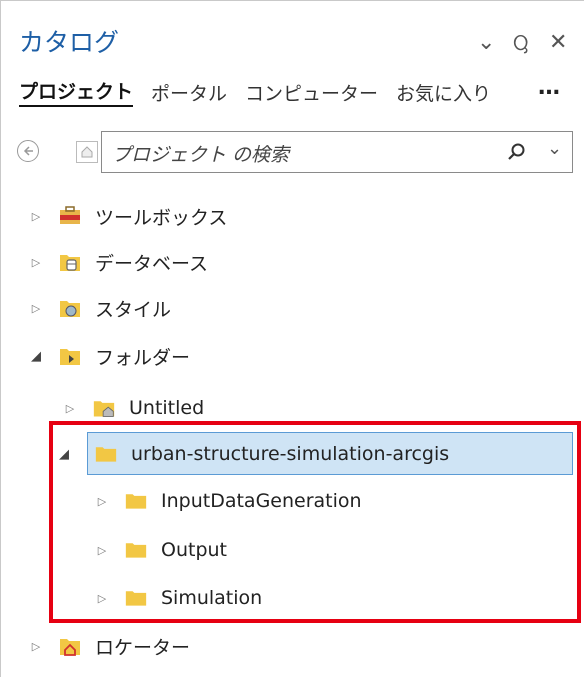 Image resolution: width=584 pixels, height=677 pixels. Describe the element at coordinates (70, 308) in the screenshot. I see `style-icon` at that location.